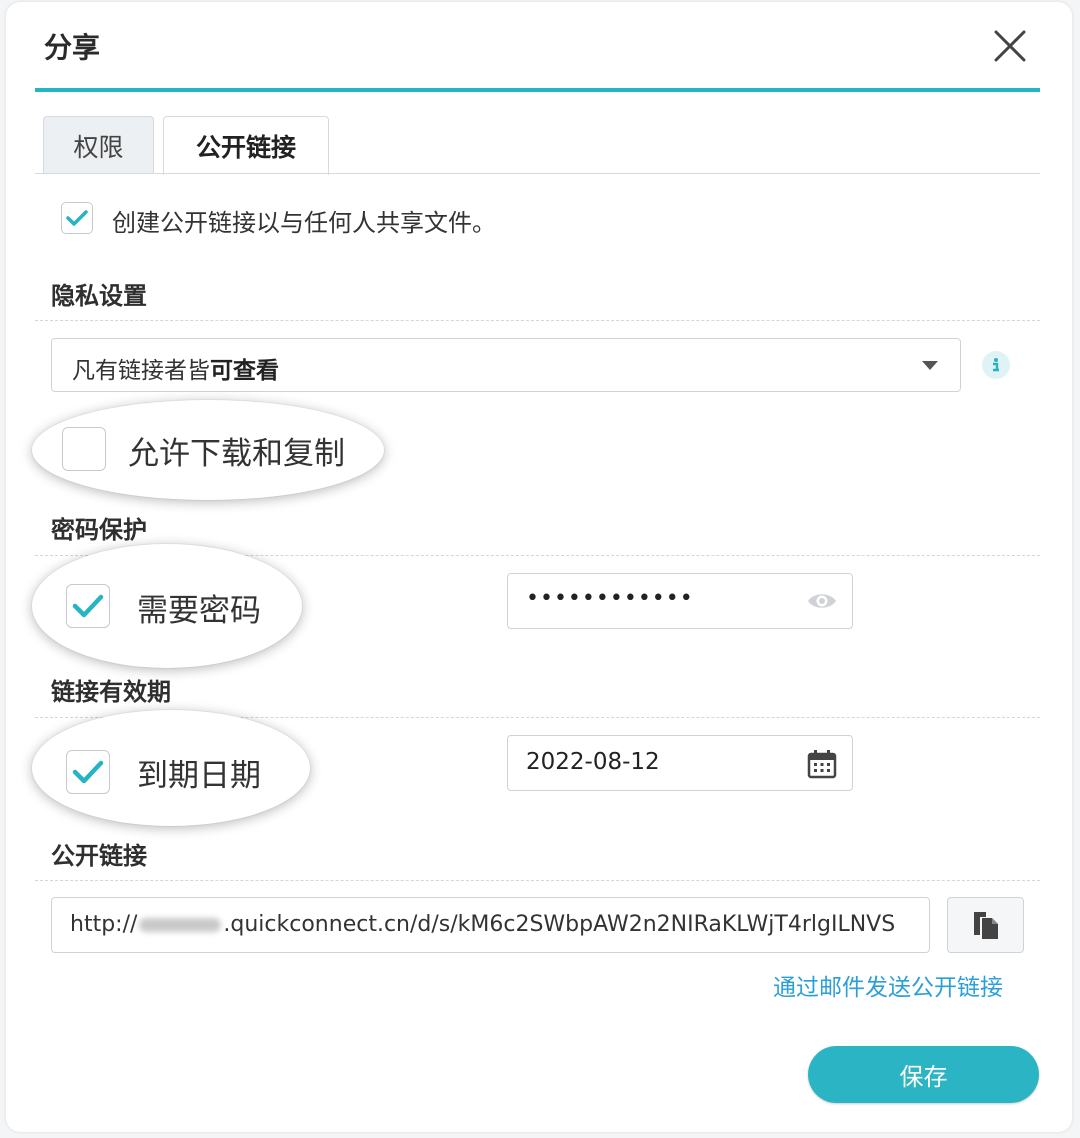 The height and width of the screenshot is (1138, 1080). Describe the element at coordinates (537, 880) in the screenshot. I see `public-link-divider` at that location.